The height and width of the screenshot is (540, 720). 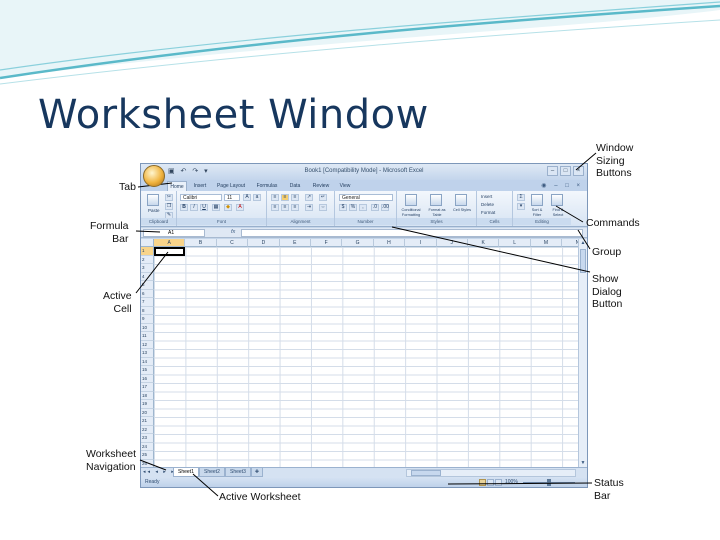 What do you see at coordinates (490, 482) in the screenshot?
I see `page-layout-view-icon` at bounding box center [490, 482].